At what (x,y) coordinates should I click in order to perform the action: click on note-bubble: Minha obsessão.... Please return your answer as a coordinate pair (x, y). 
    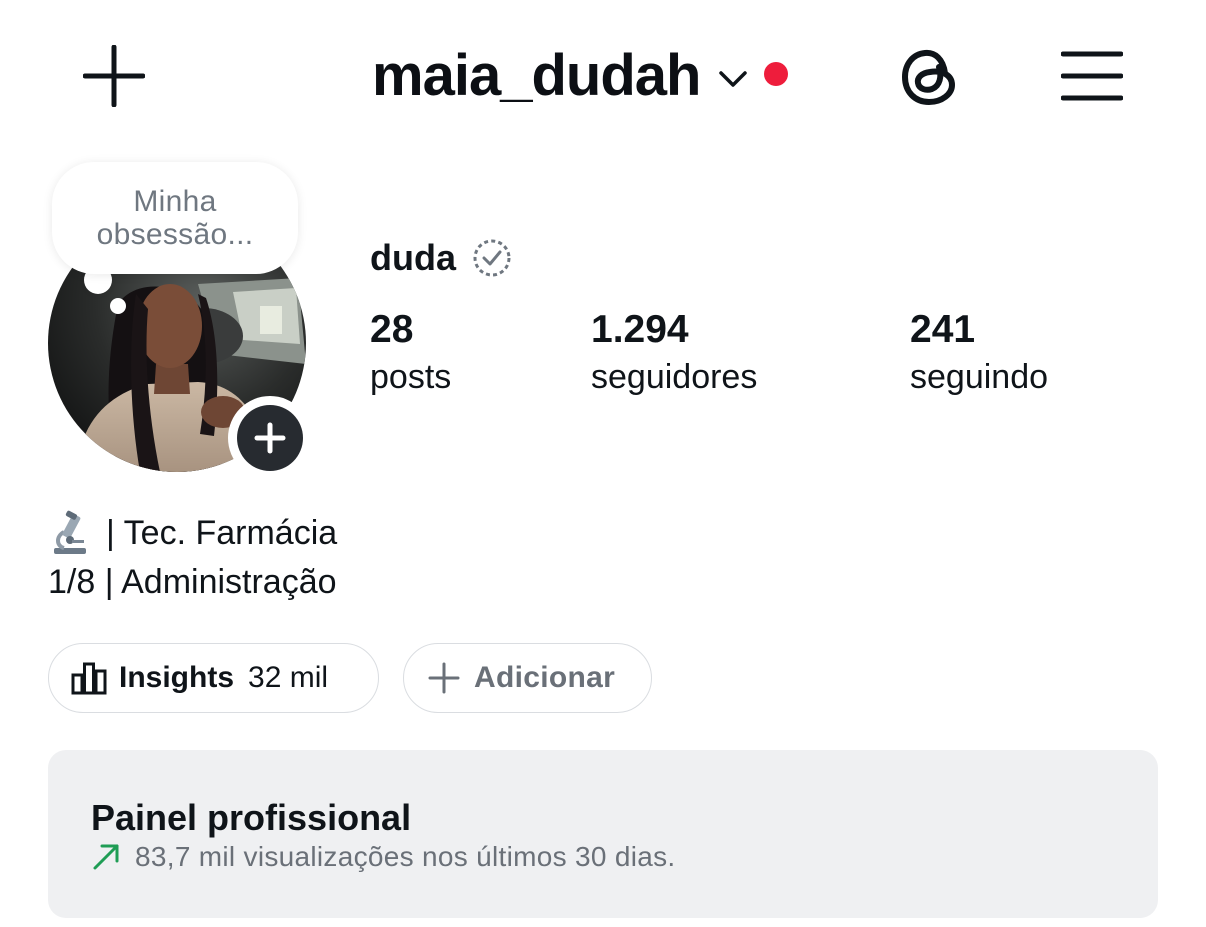
    Looking at the image, I should click on (175, 218).